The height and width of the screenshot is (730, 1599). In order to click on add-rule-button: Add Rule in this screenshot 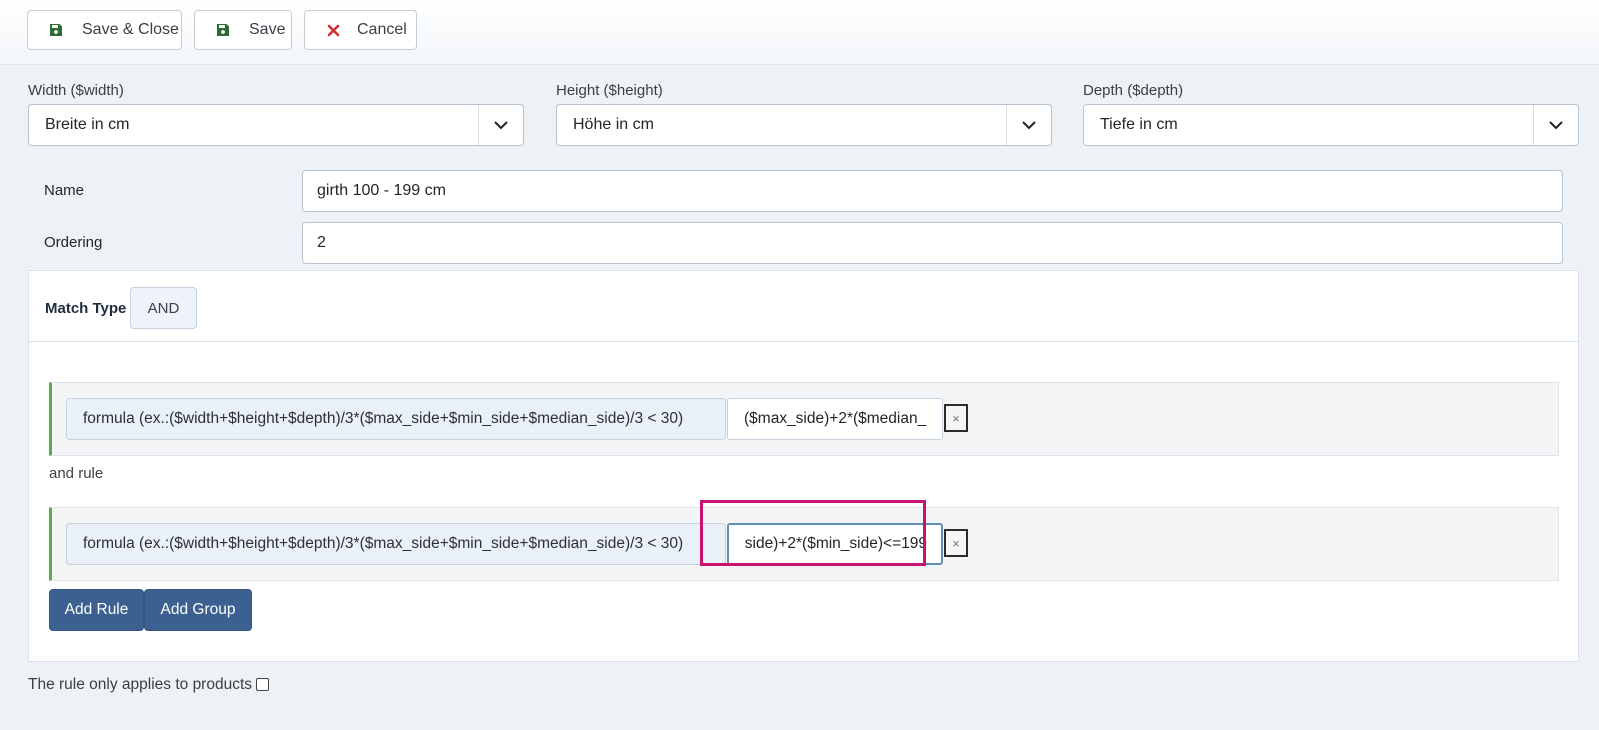, I will do `click(96, 610)`.